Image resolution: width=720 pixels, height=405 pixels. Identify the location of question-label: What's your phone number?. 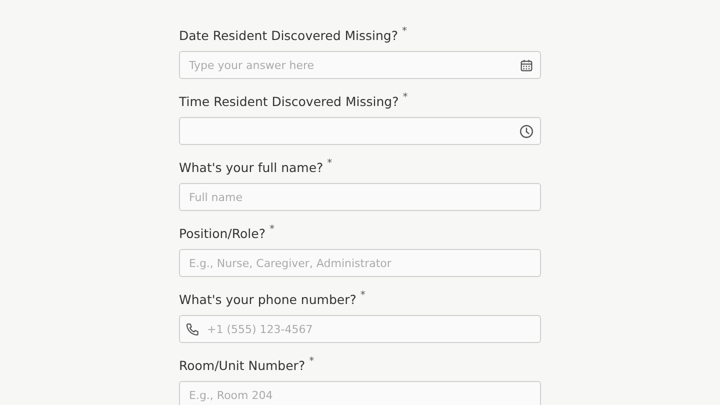
(267, 300).